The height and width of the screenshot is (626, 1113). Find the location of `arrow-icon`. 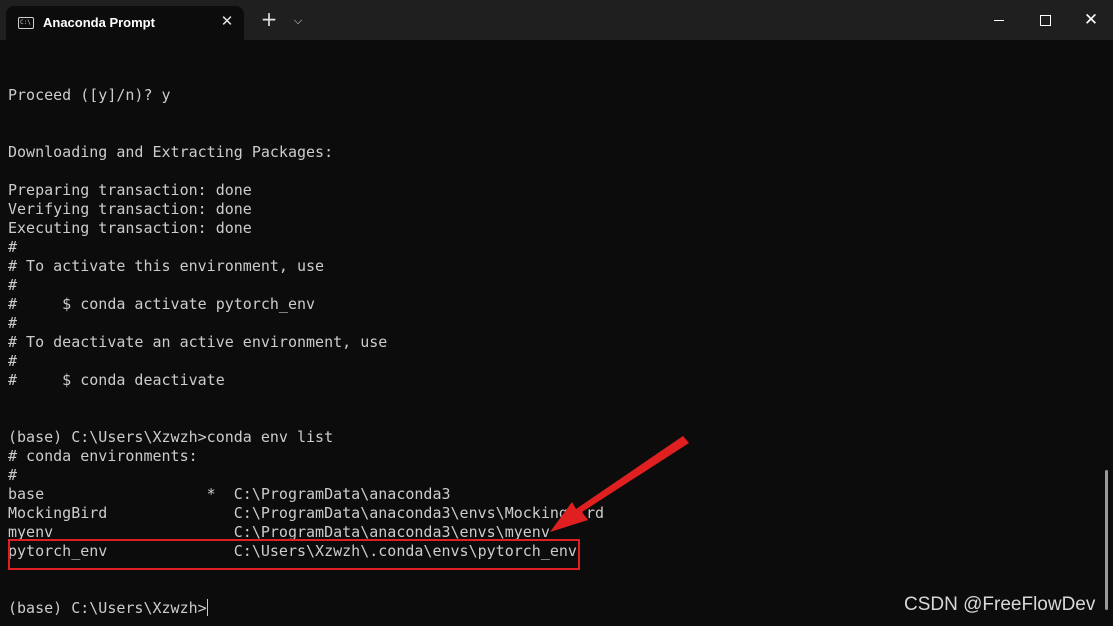

arrow-icon is located at coordinates (619, 484).